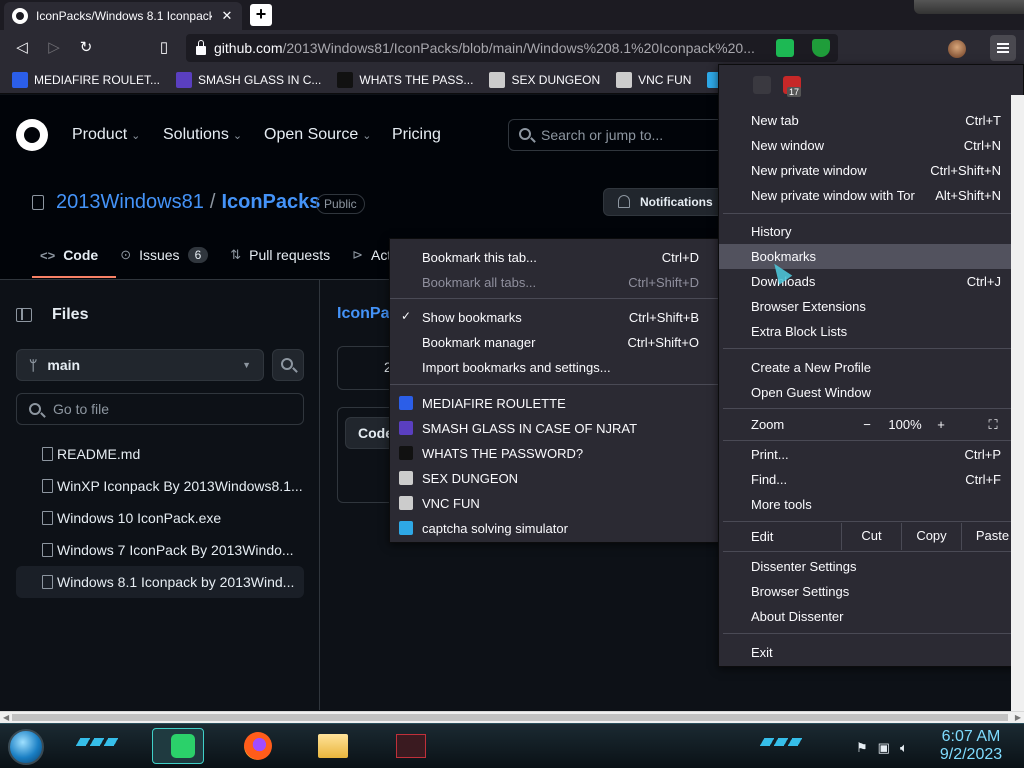  Describe the element at coordinates (140, 365) in the screenshot. I see `branch-selector: ᛘ main ▼` at that location.